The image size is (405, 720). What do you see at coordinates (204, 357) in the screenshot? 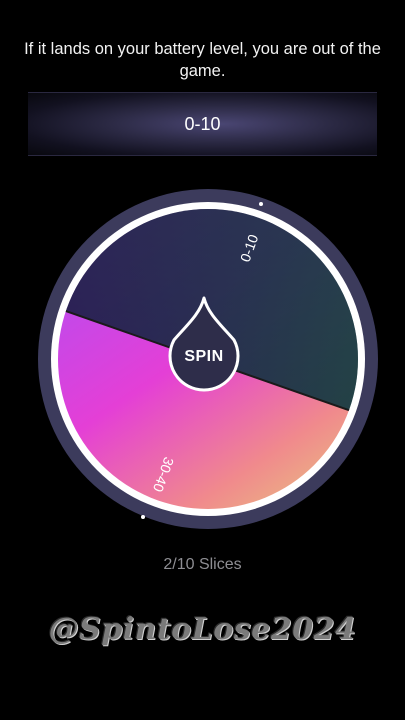
I see `spin-label: SPIN` at bounding box center [204, 357].